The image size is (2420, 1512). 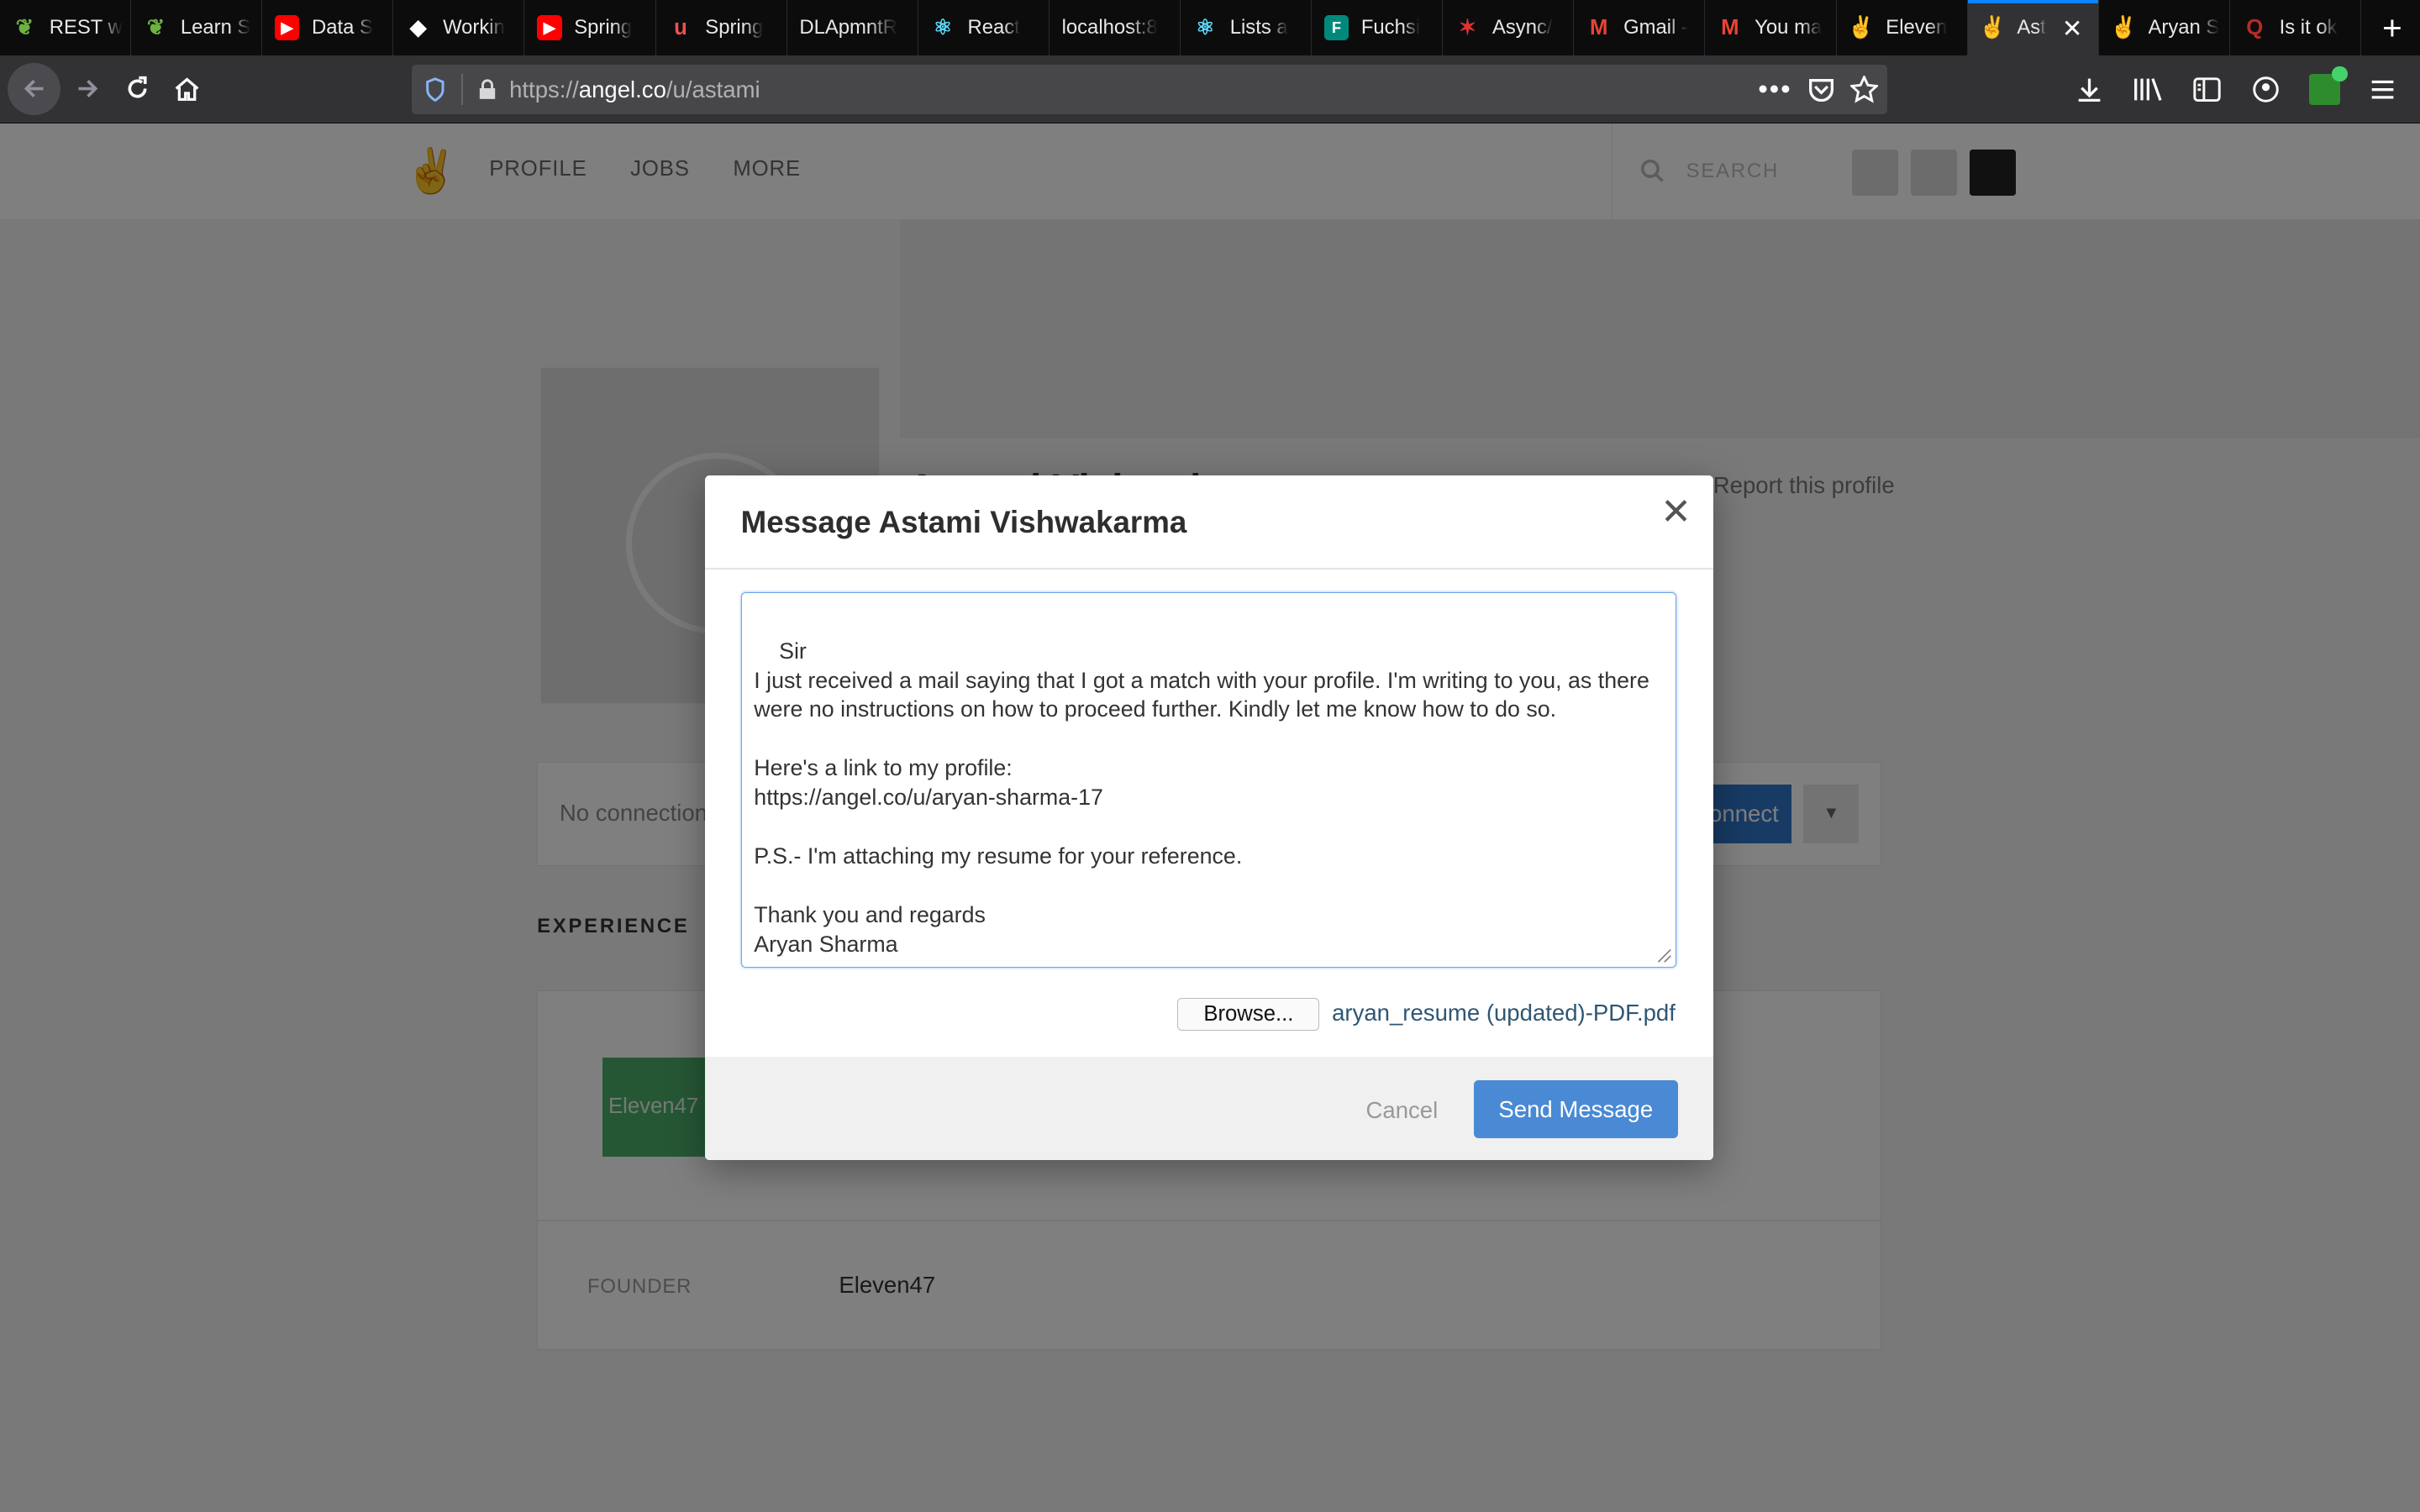 I want to click on udemy-icon: u, so click(x=680, y=27).